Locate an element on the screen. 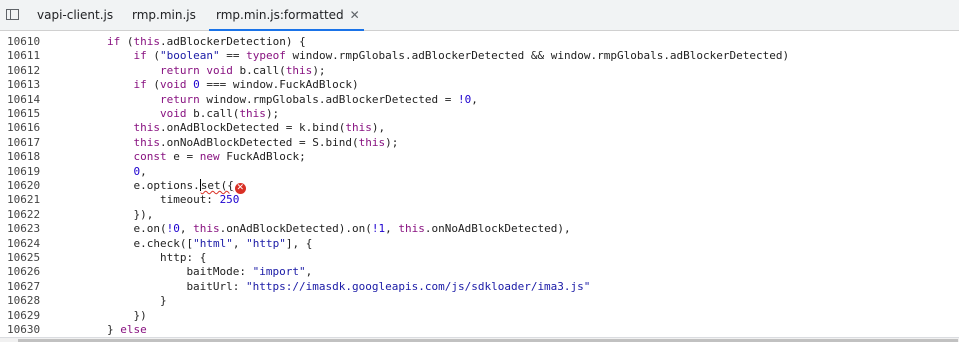 The image size is (959, 342). line-number: 10625 is located at coordinates (27, 258).